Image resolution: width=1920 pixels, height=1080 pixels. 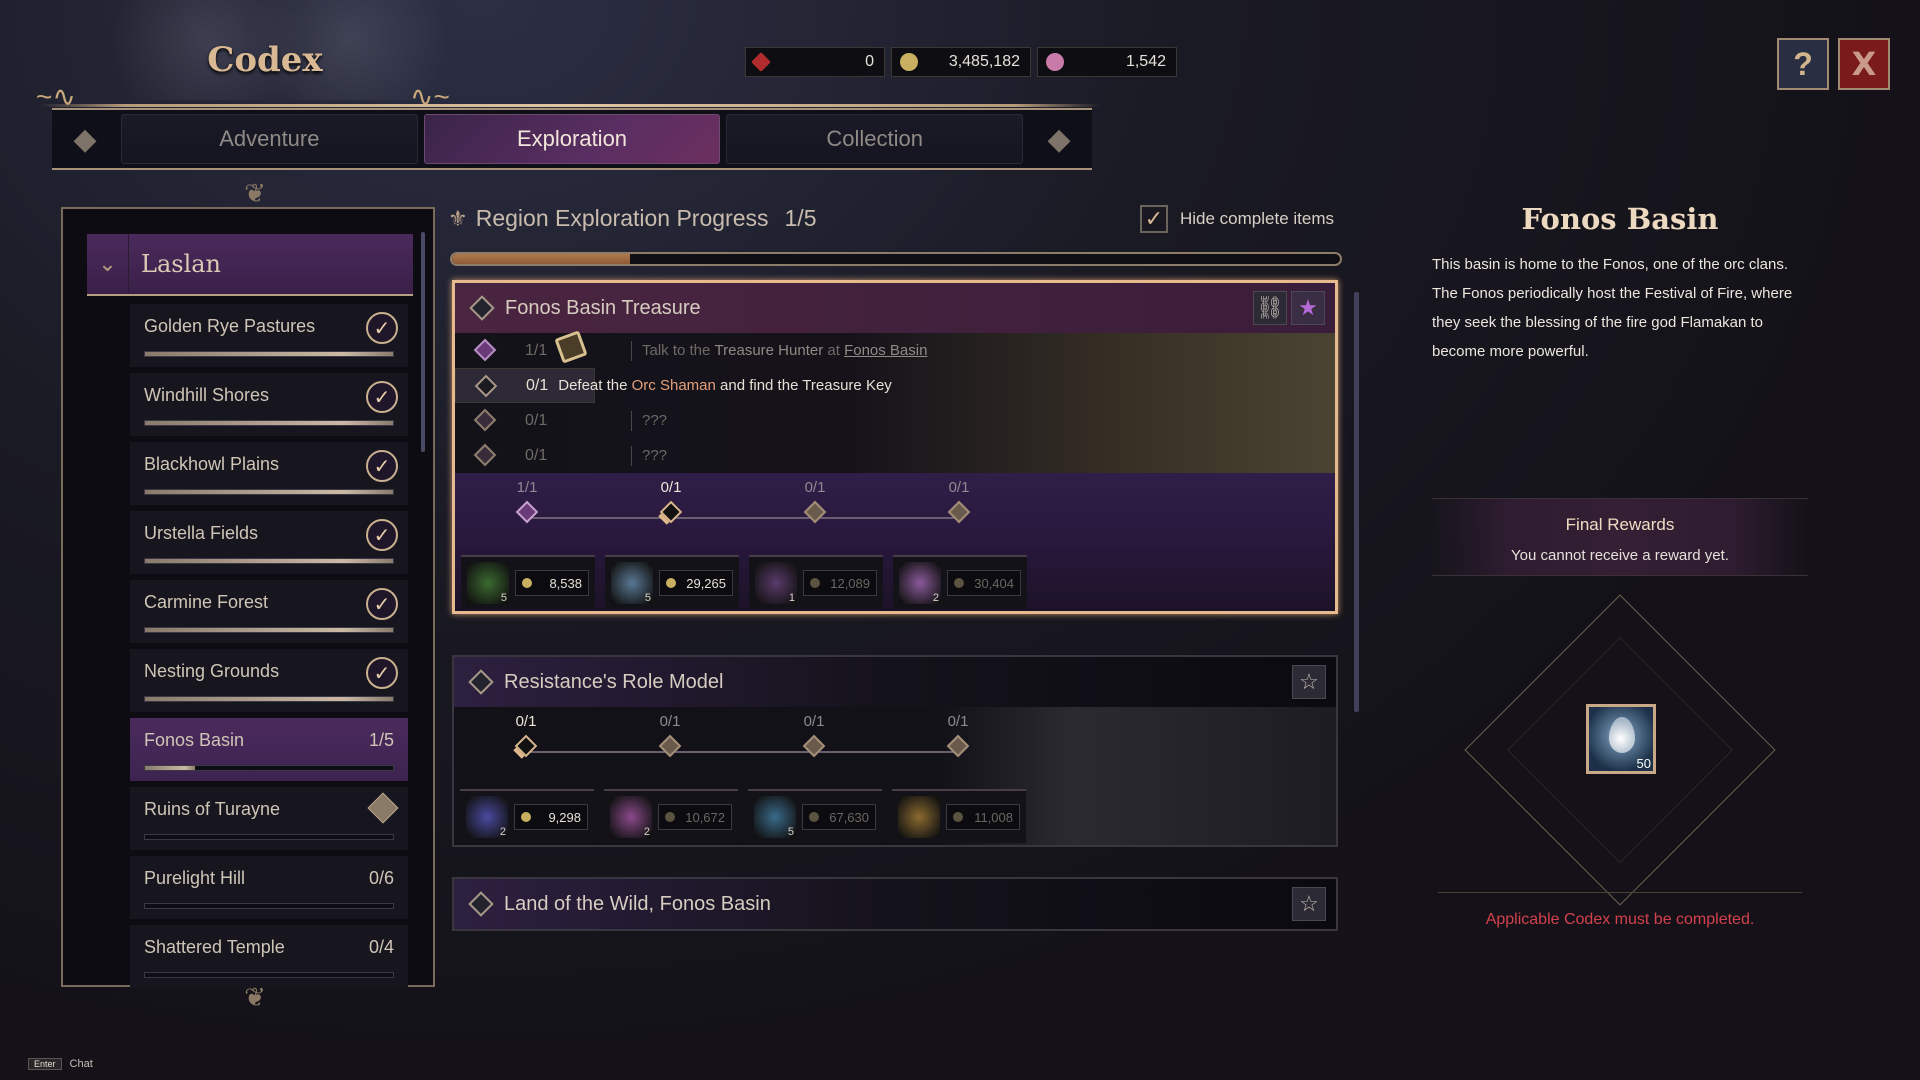 What do you see at coordinates (895, 308) in the screenshot?
I see `card-header: Fonos Basin Treasure ⛓ ★` at bounding box center [895, 308].